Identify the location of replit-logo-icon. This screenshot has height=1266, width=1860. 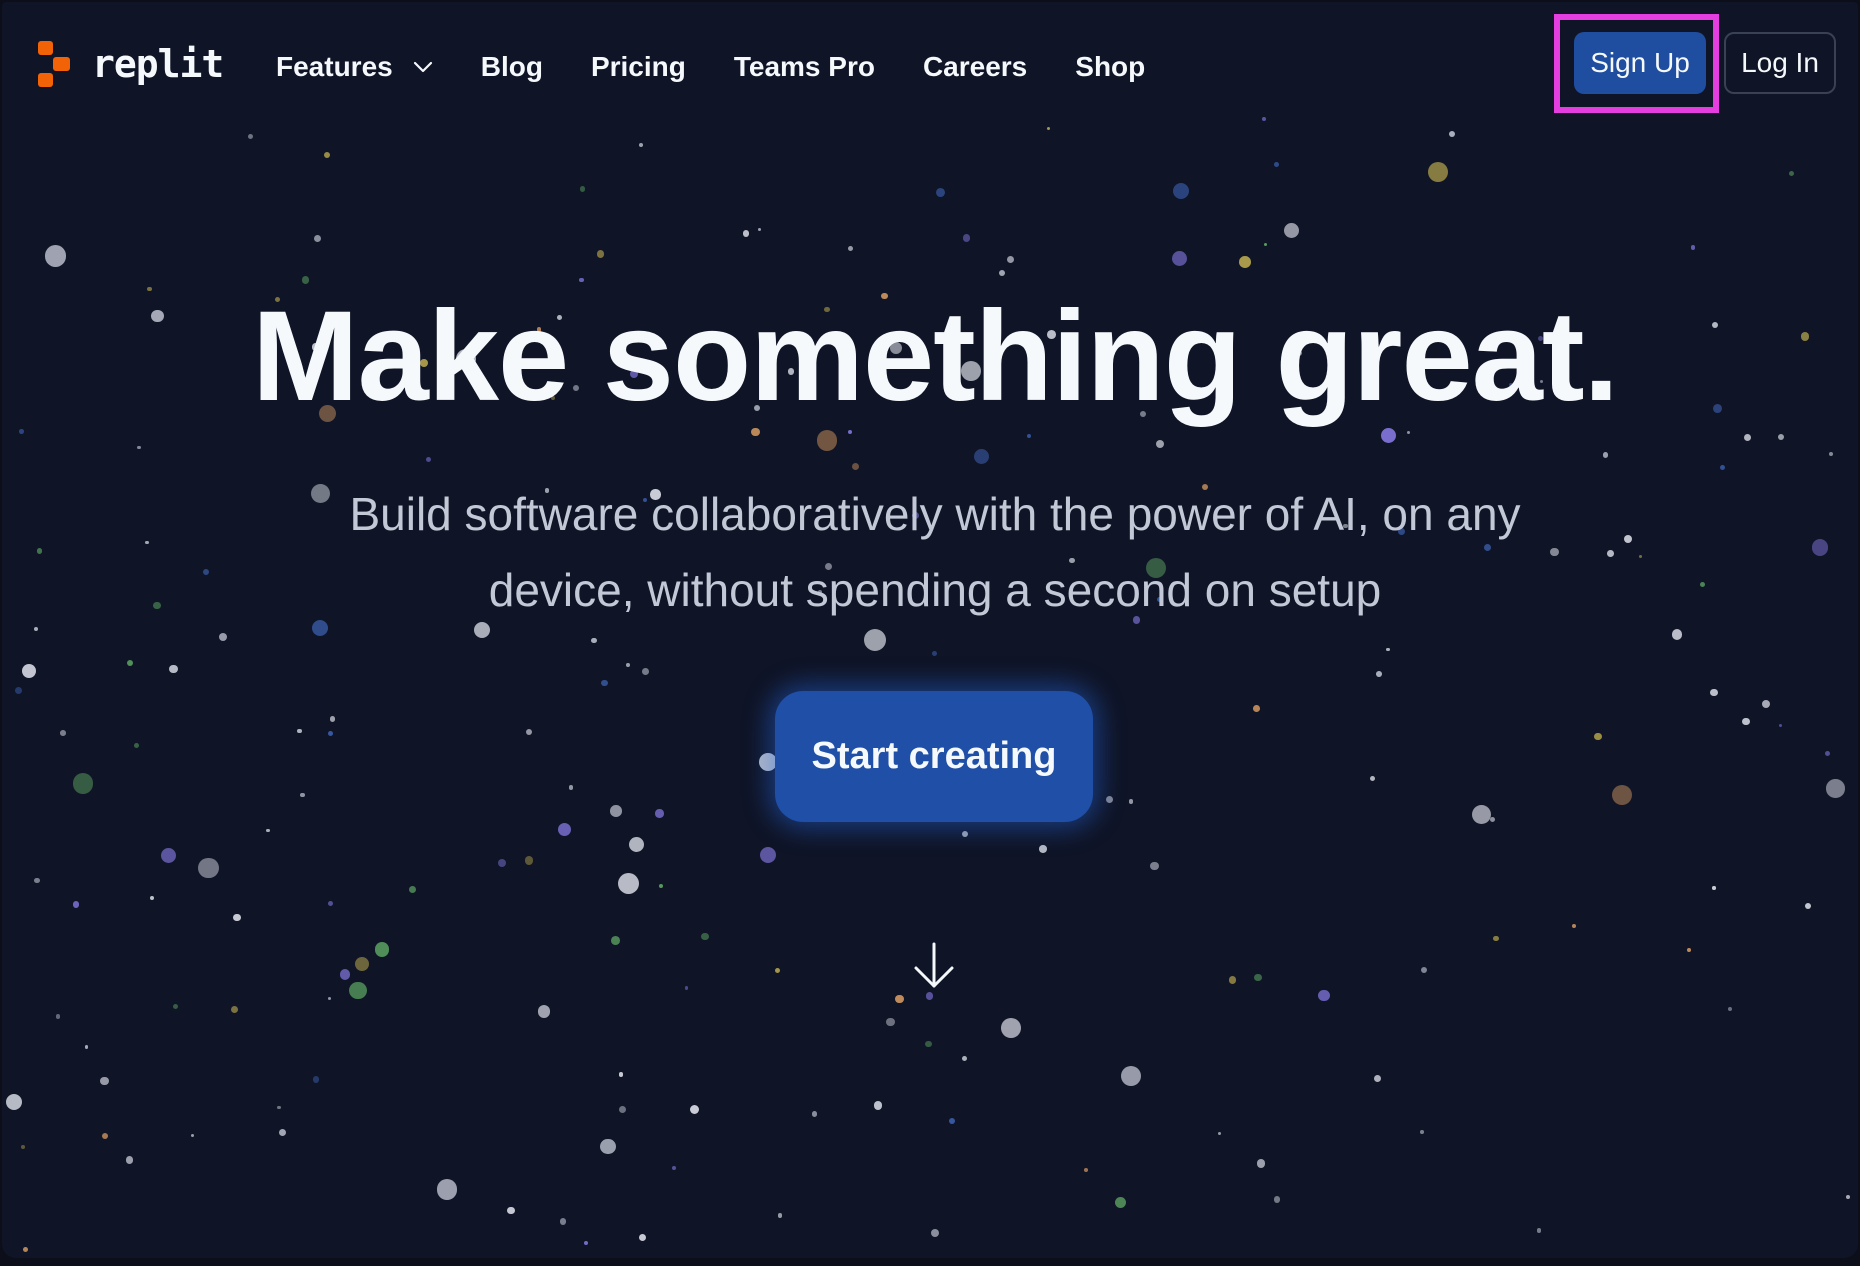
(57, 64).